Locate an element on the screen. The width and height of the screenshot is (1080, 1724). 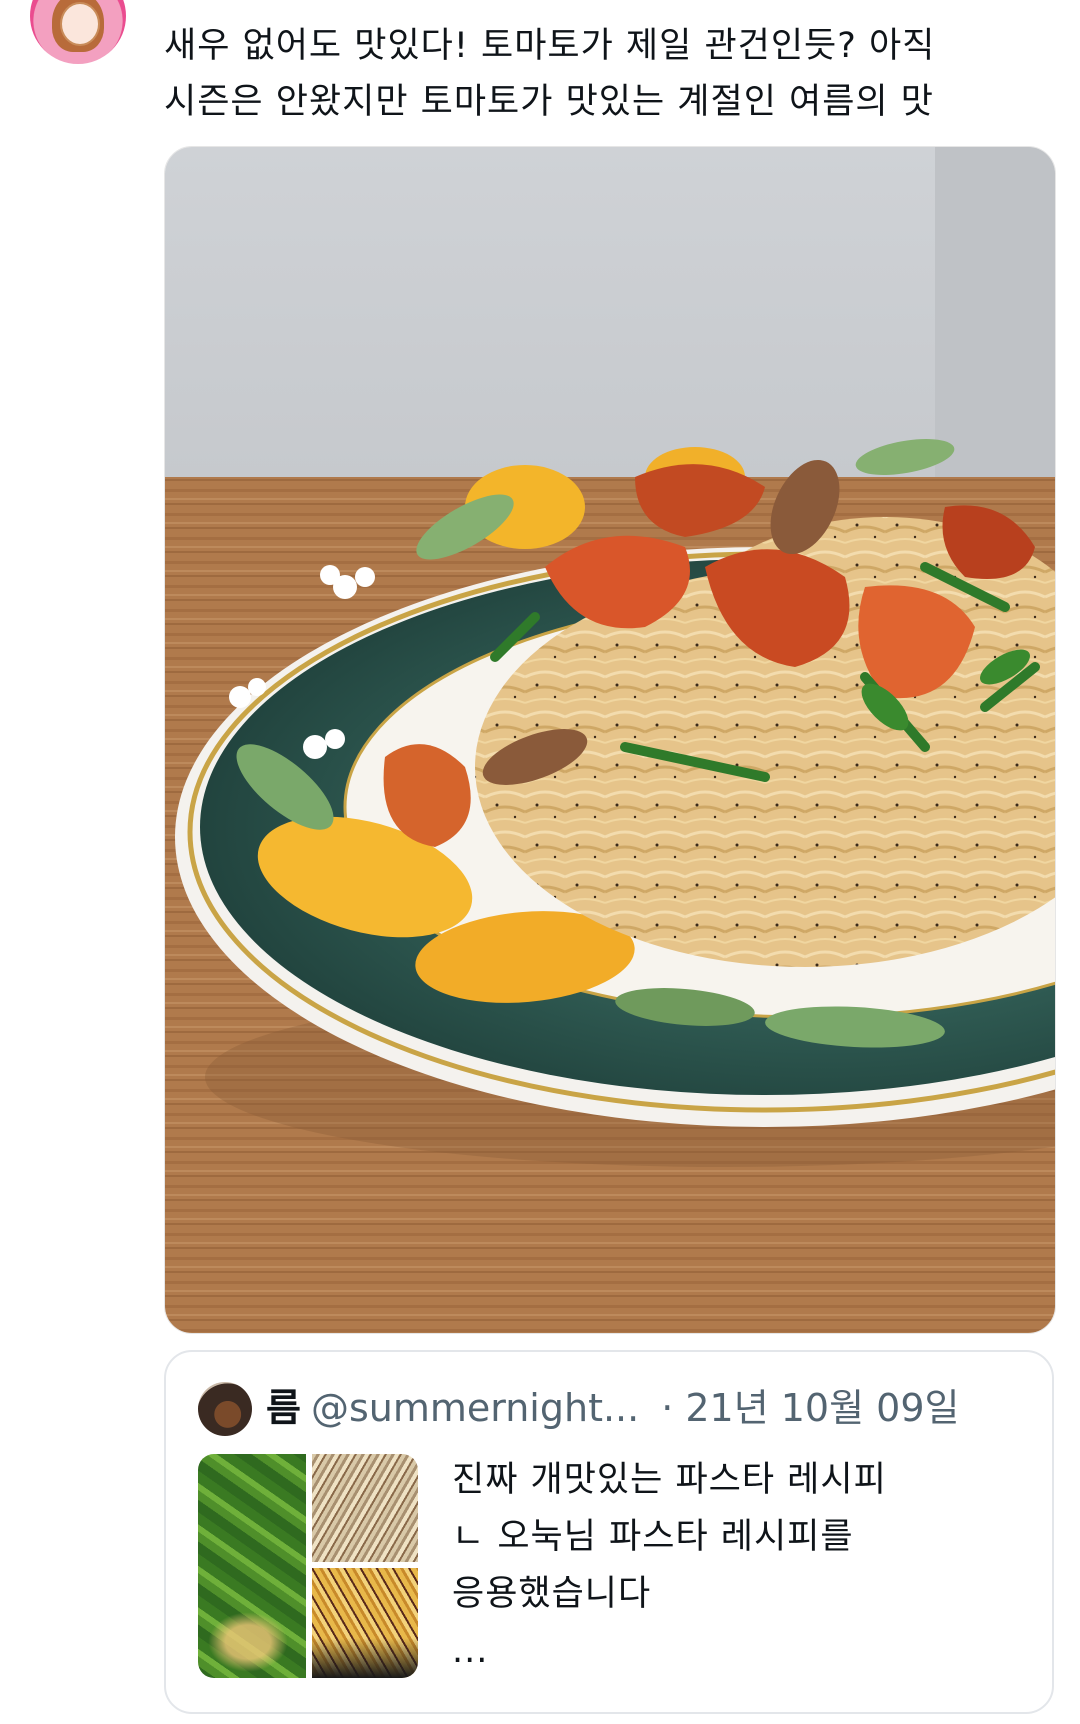
quoted-tweet-date: · 21년 10월 09일 is located at coordinates (810, 1408).